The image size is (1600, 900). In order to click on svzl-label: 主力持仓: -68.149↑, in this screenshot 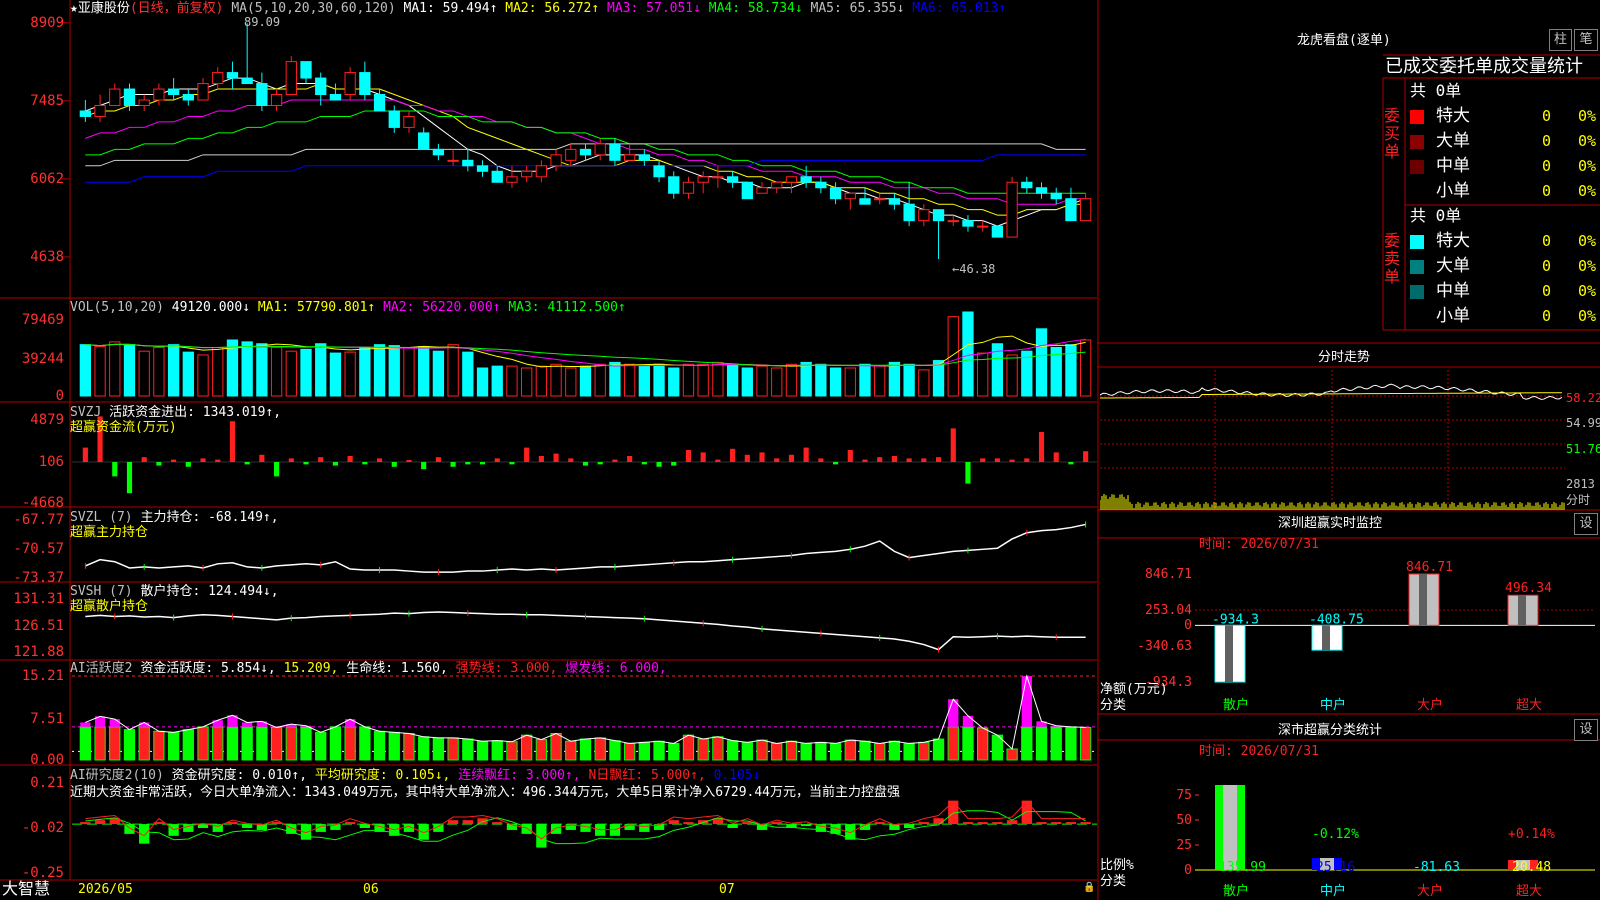, I will do `click(209, 517)`.